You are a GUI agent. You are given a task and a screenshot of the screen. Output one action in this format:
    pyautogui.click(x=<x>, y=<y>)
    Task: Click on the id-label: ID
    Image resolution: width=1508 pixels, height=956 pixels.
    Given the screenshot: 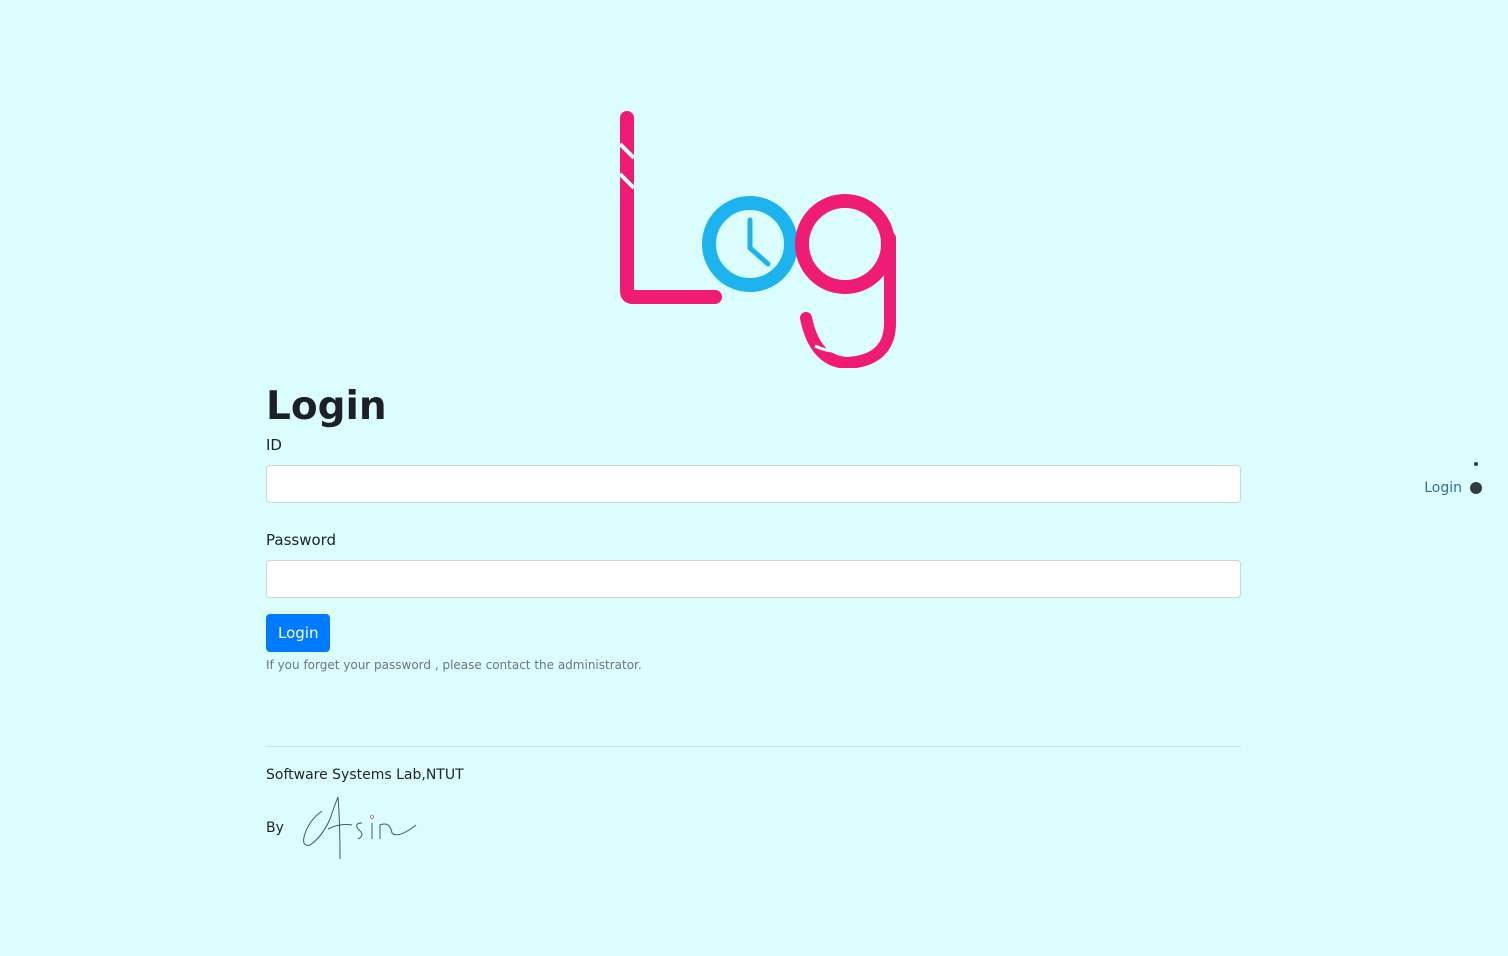 What is the action you would take?
    pyautogui.click(x=274, y=445)
    